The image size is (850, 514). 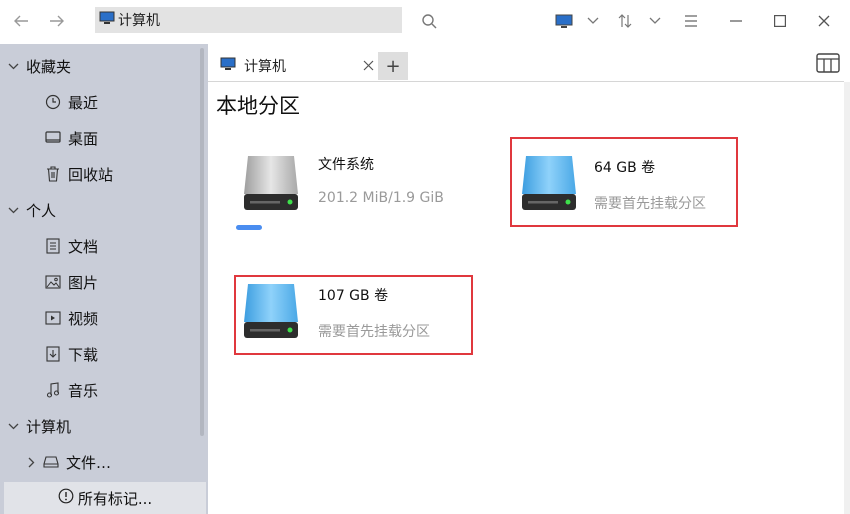 I want to click on document-icon, so click(x=53, y=246).